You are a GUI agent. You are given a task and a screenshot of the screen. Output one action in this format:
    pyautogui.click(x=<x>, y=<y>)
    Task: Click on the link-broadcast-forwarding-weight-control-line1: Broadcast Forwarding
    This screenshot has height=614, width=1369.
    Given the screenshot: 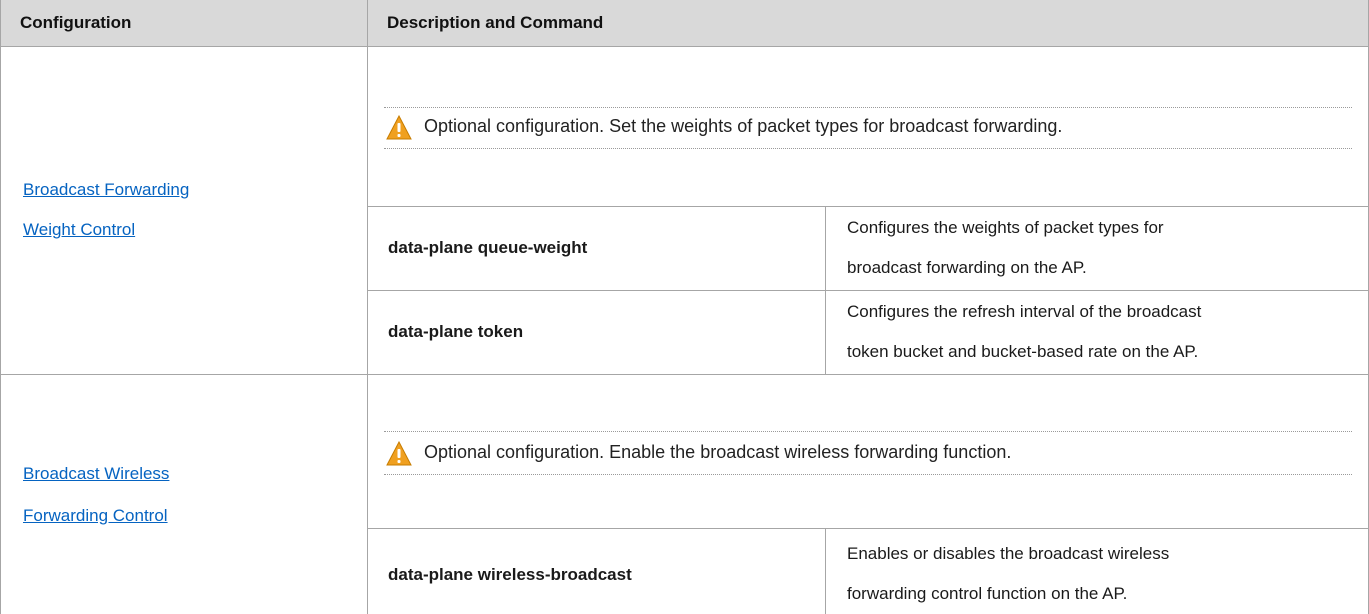 What is the action you would take?
    pyautogui.click(x=106, y=190)
    